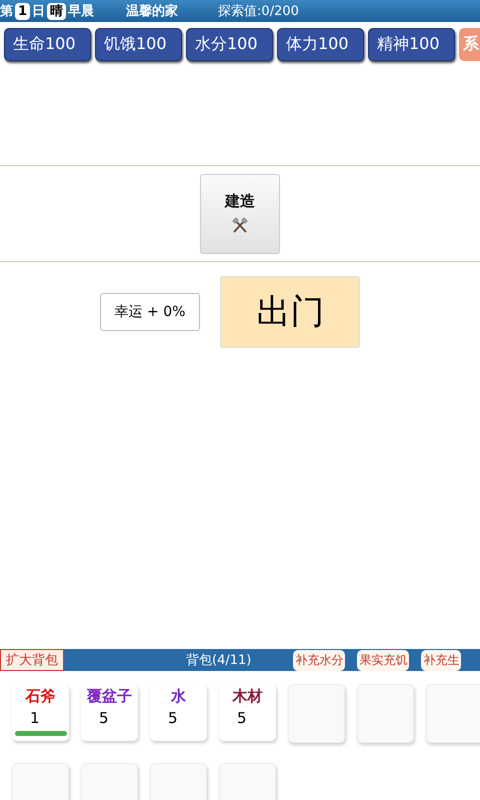 Image resolution: width=480 pixels, height=800 pixels. Describe the element at coordinates (247, 712) in the screenshot. I see `item-slot: 木材 5` at that location.